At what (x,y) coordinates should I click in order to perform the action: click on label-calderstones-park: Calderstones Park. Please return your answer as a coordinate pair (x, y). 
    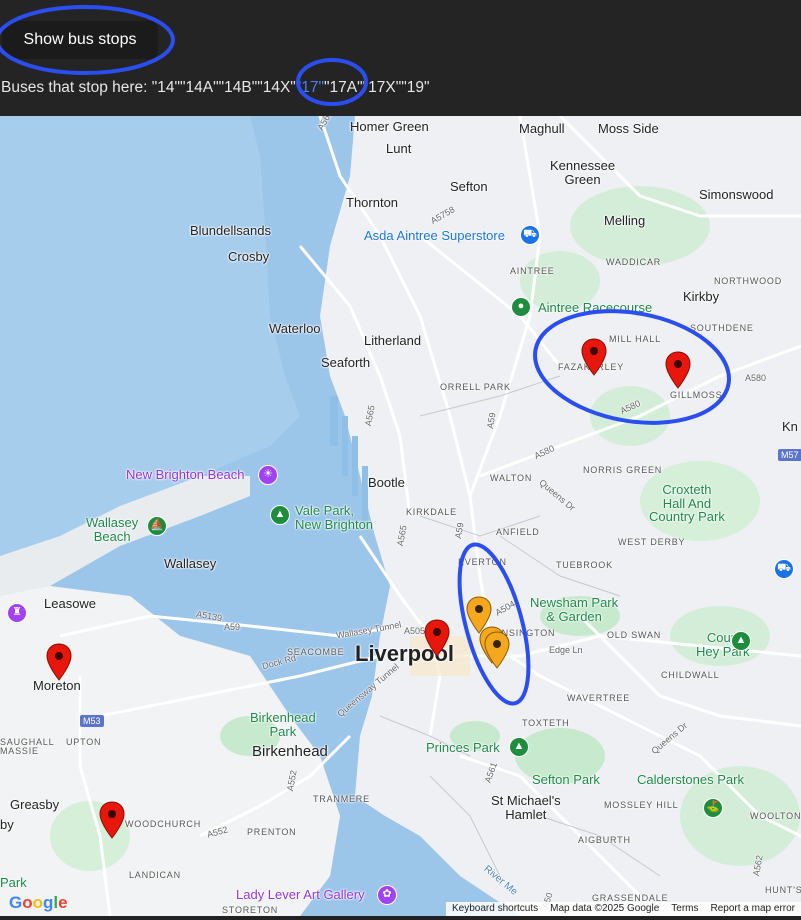
    Looking at the image, I should click on (690, 779).